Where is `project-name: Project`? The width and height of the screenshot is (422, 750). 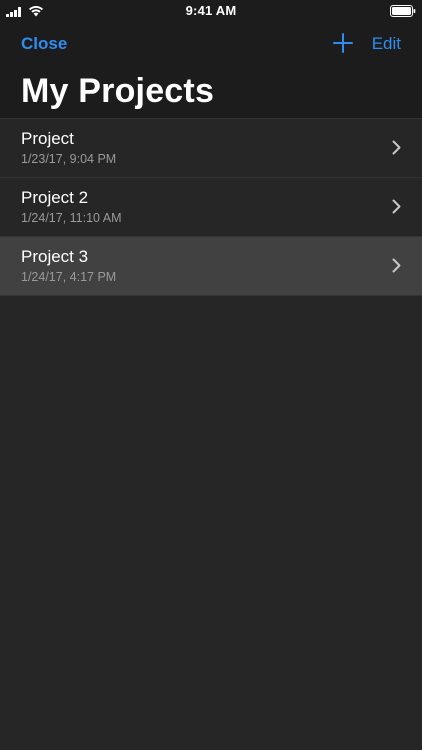
project-name: Project is located at coordinates (47, 138).